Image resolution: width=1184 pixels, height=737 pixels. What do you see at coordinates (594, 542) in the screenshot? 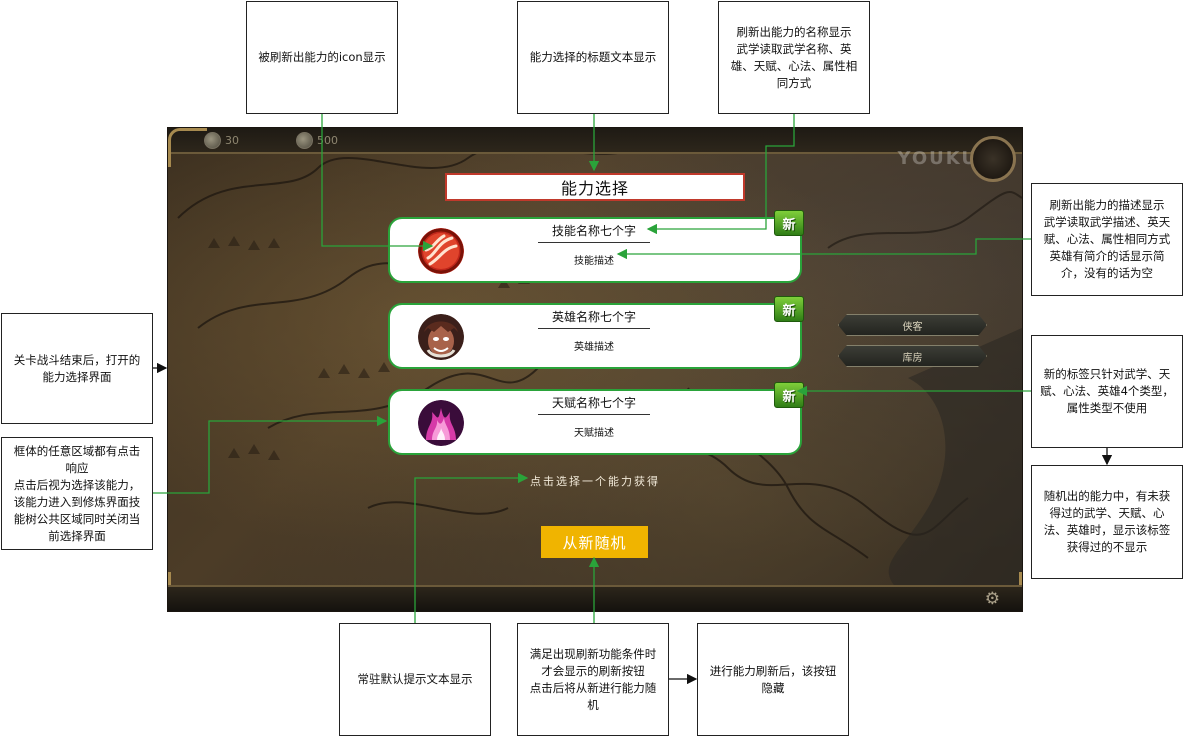
I see `reroll-button: 从新随机` at bounding box center [594, 542].